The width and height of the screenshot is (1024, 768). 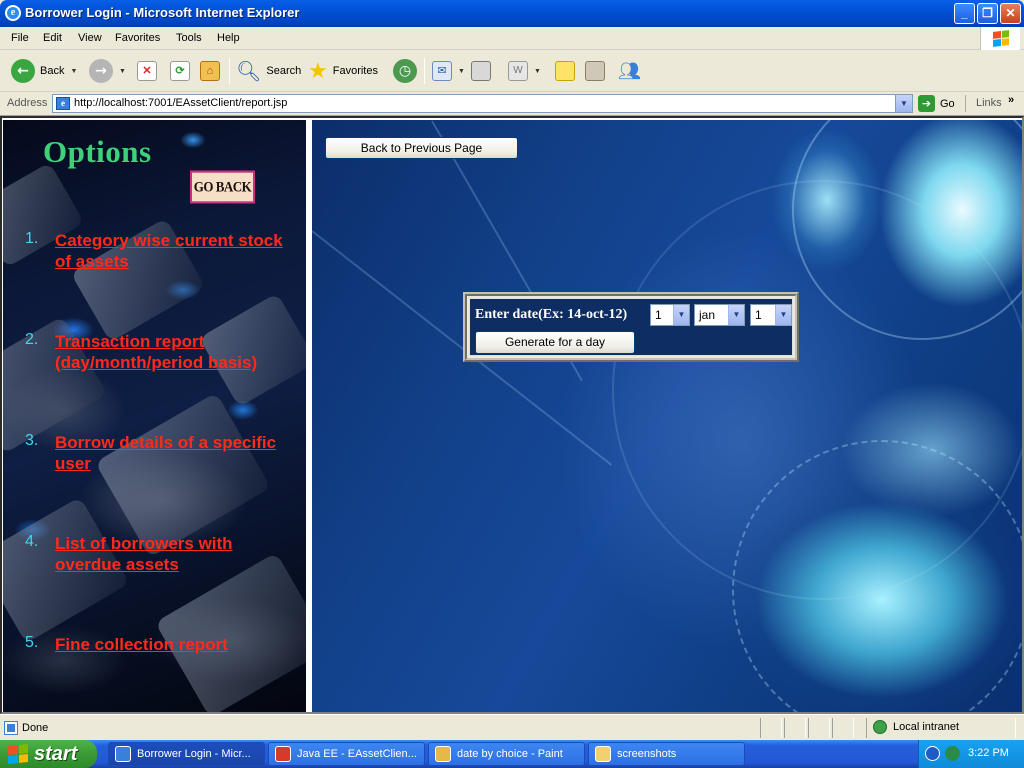 I want to click on research-button, so click(x=595, y=71).